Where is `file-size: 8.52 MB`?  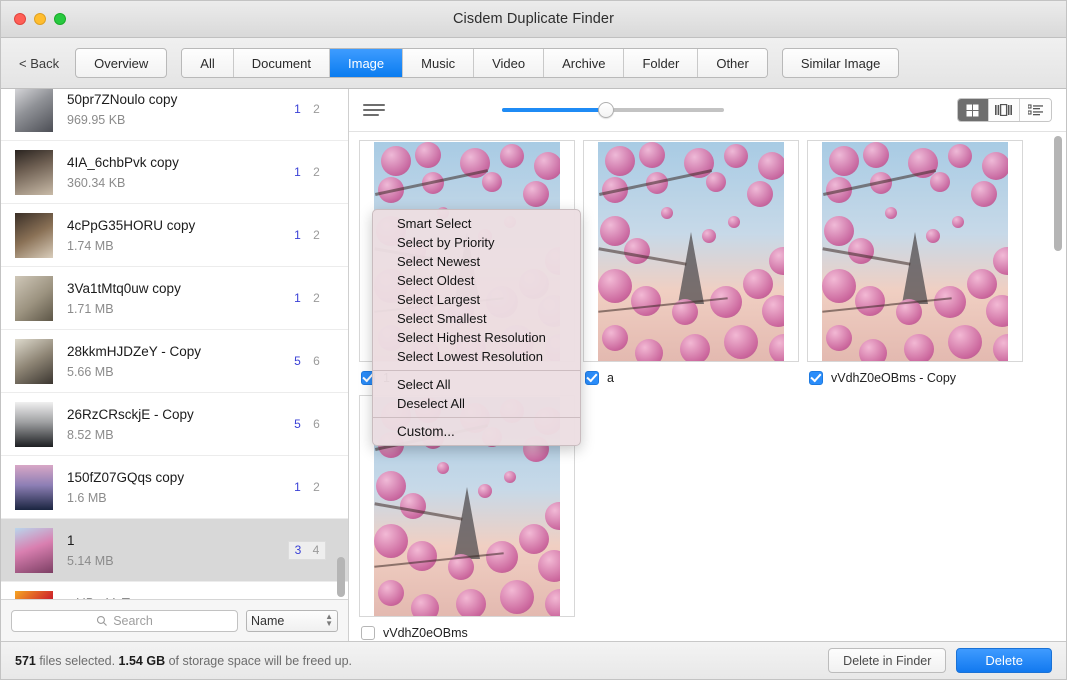 file-size: 8.52 MB is located at coordinates (90, 434).